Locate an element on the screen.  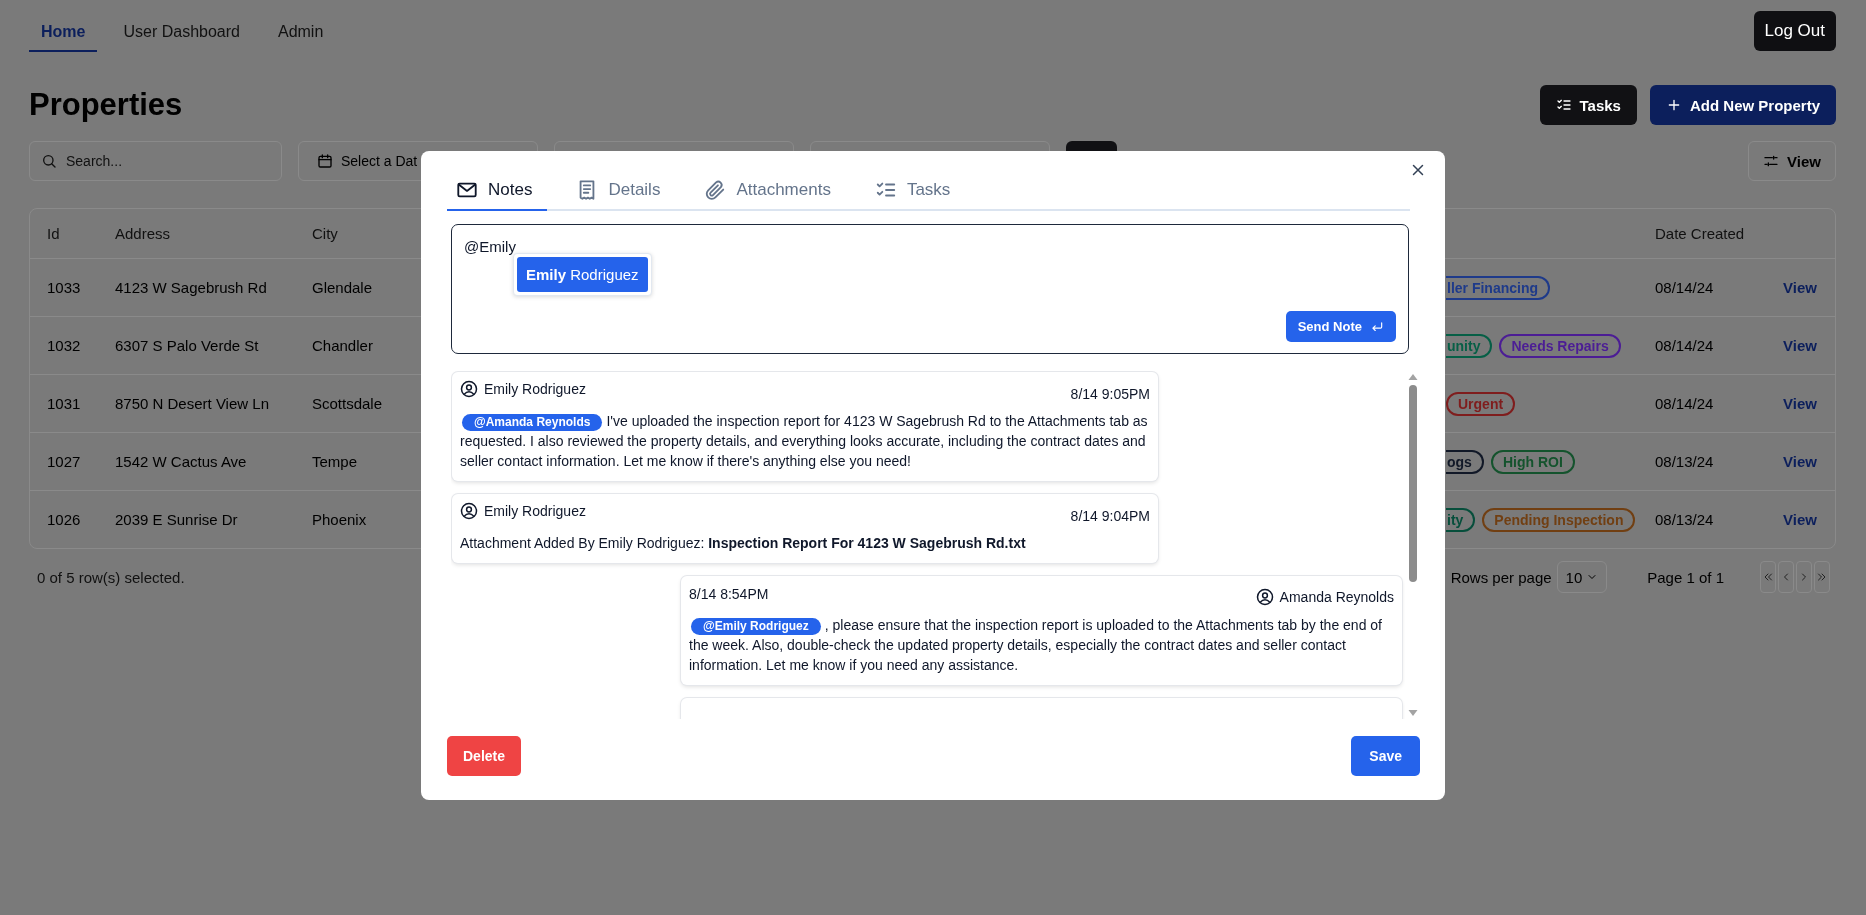
note-time: 8/14 9:04PM is located at coordinates (1110, 516).